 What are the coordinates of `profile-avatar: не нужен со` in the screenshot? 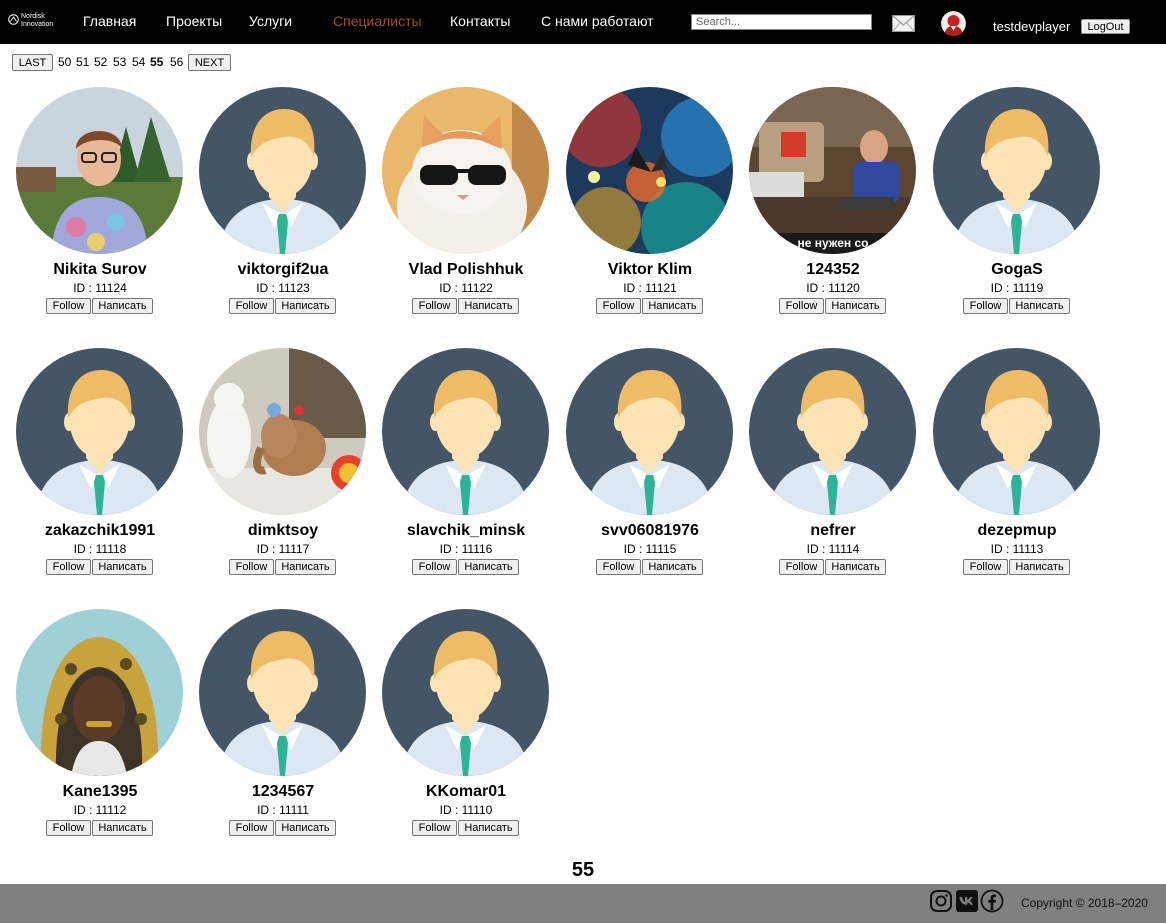 It's located at (832, 170).